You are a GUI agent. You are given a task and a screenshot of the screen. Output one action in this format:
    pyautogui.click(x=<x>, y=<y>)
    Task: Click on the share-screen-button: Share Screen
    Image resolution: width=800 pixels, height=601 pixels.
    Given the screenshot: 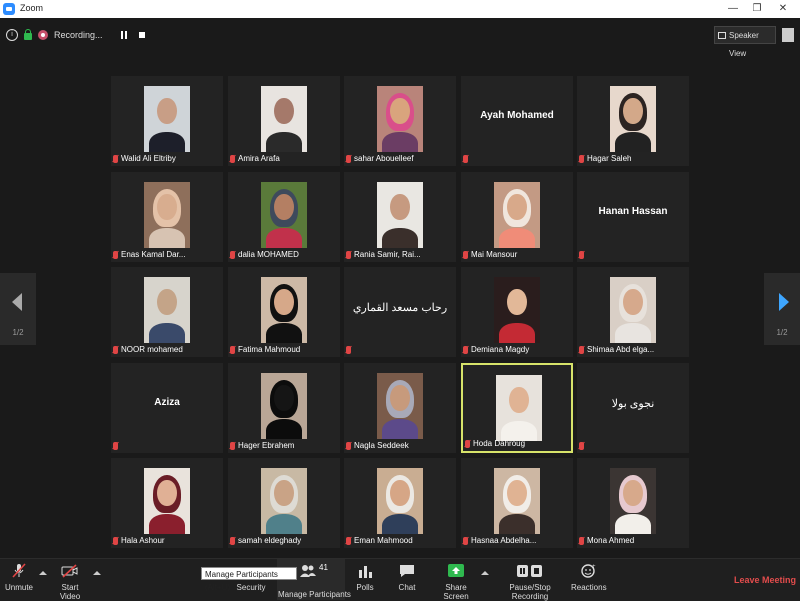 What is the action you would take?
    pyautogui.click(x=456, y=582)
    